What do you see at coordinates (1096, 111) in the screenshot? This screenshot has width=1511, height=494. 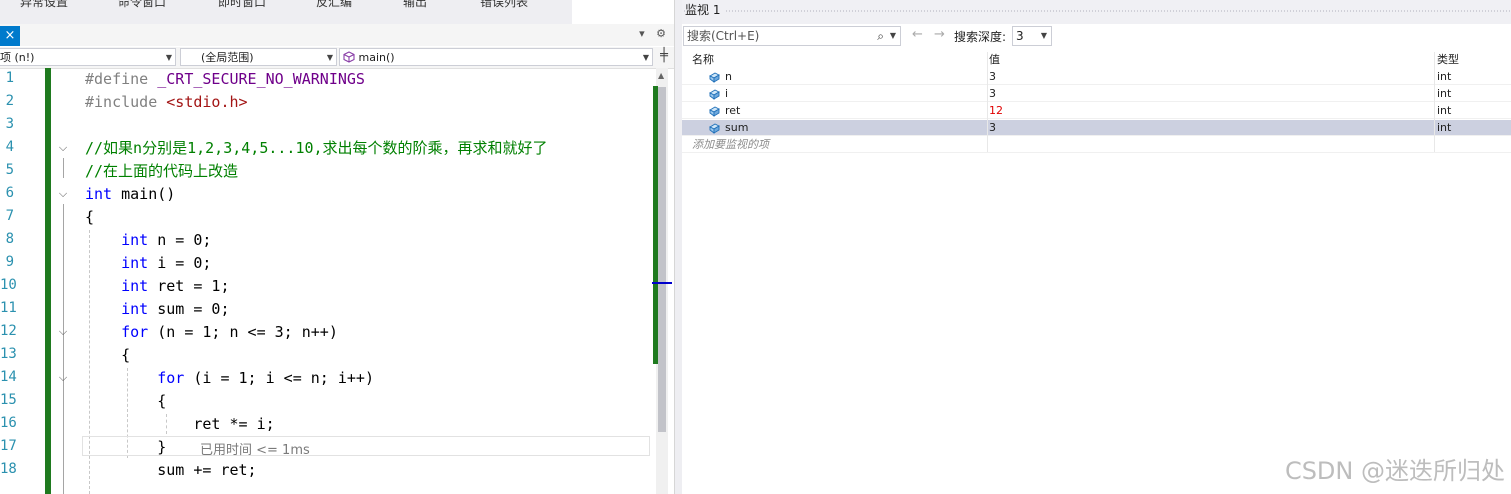 I see `watch-row: ret 12 int` at bounding box center [1096, 111].